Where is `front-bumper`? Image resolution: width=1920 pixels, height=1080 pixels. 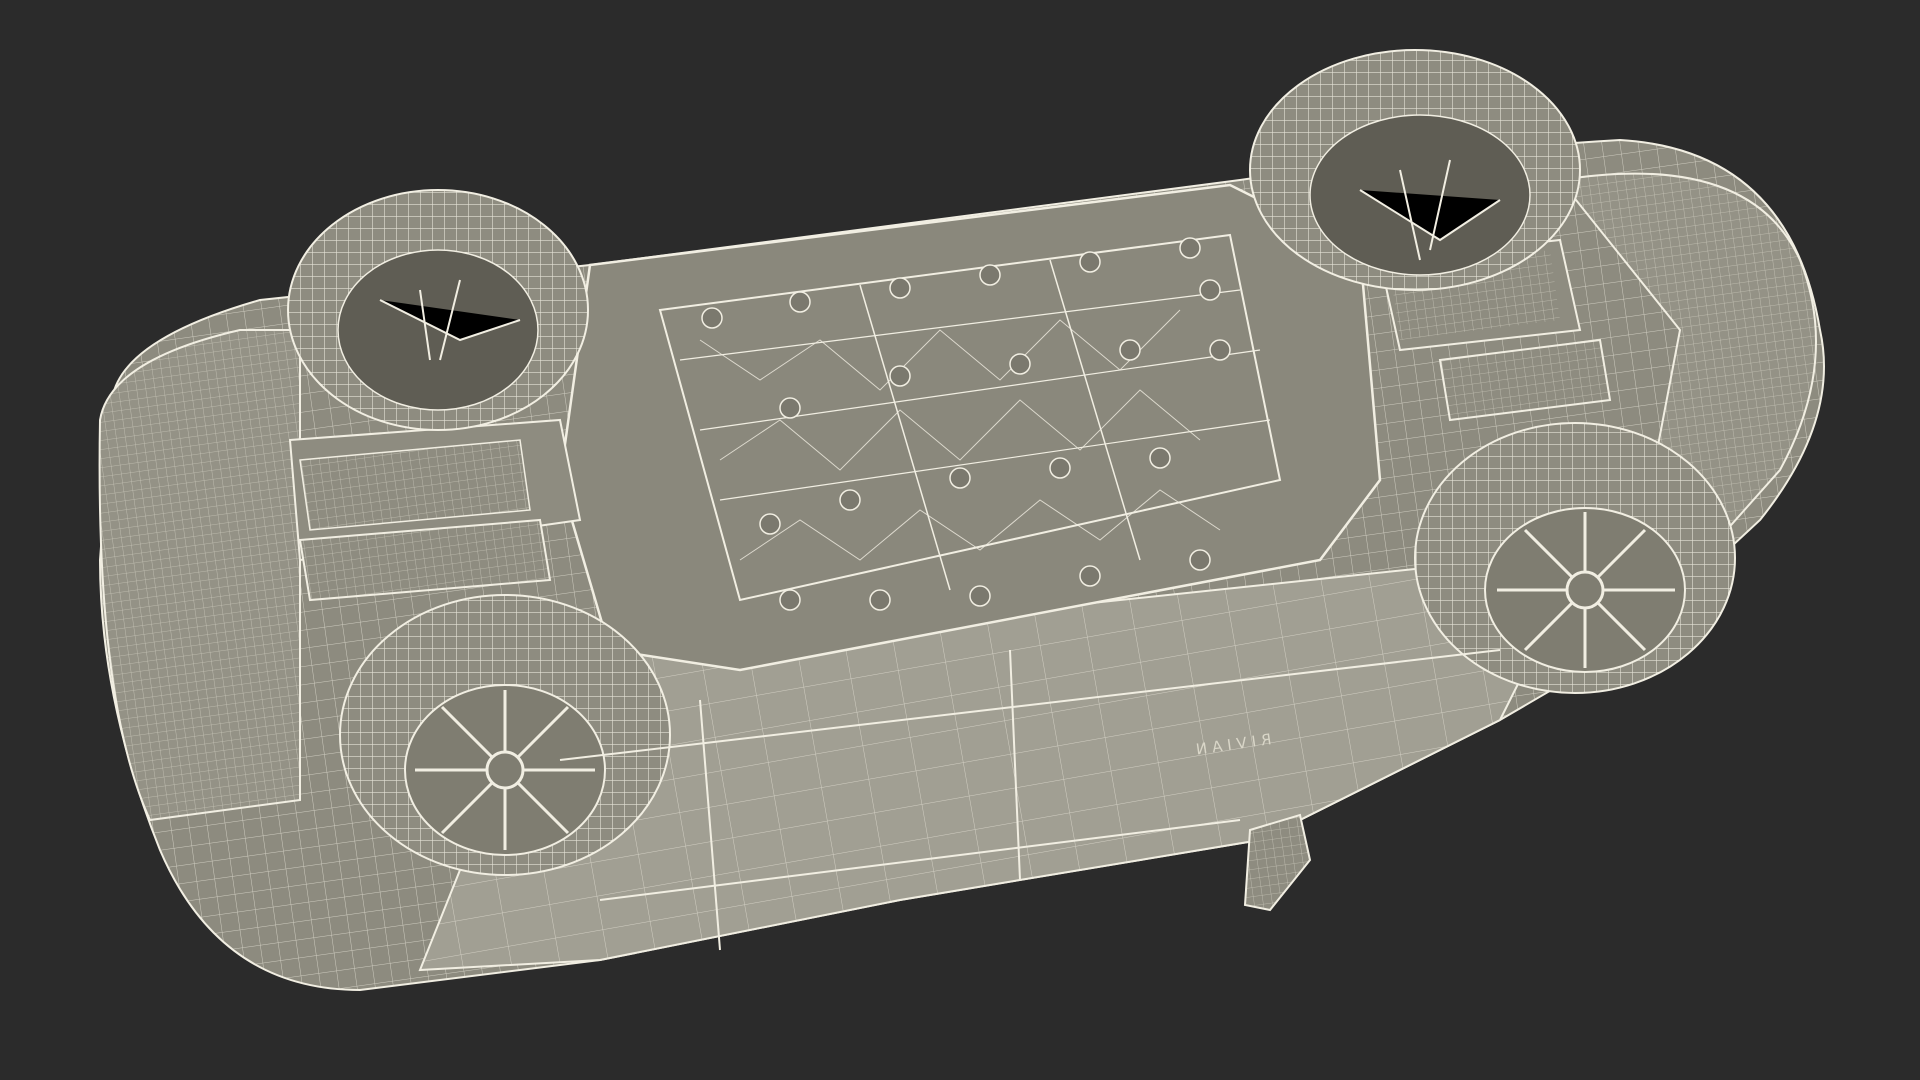
front-bumper is located at coordinates (199, 575).